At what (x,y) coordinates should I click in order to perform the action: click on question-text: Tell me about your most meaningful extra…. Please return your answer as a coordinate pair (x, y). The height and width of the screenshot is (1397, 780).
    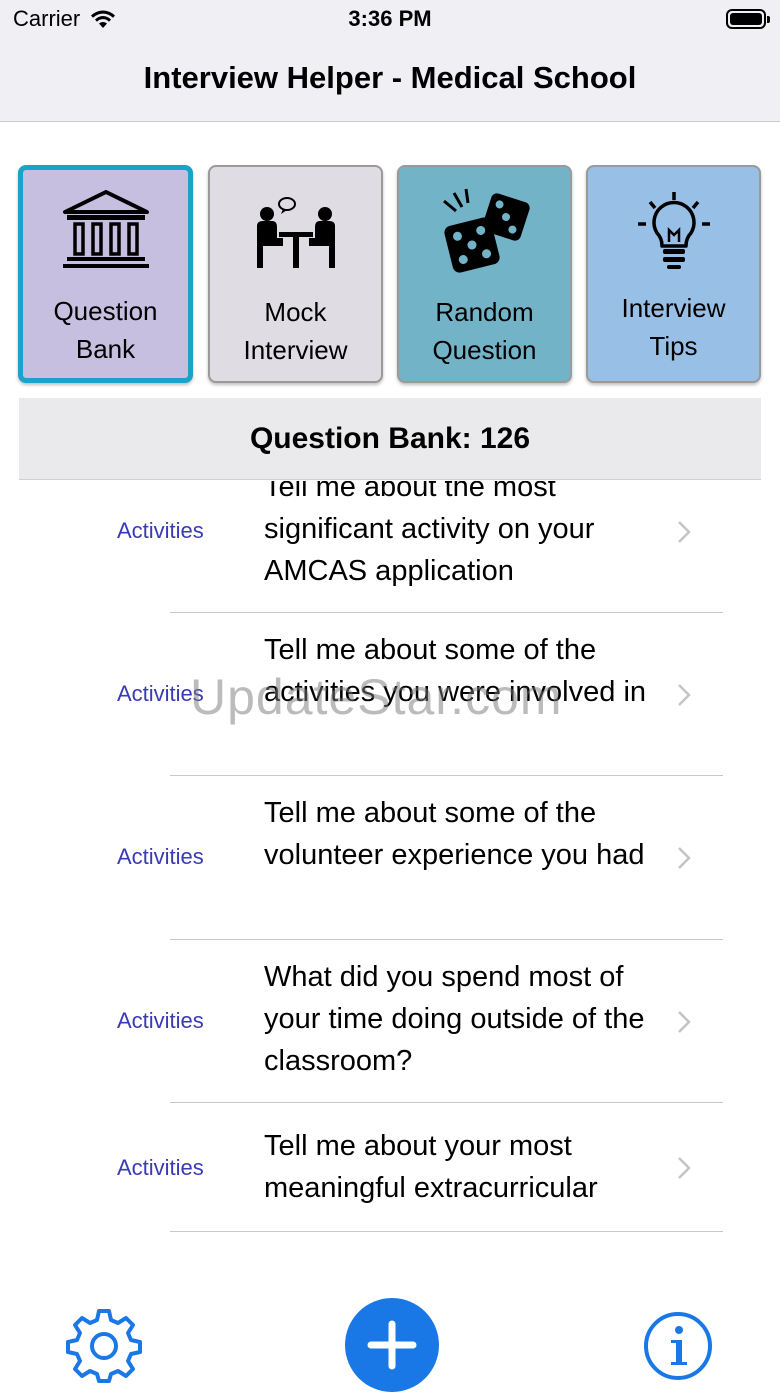
    Looking at the image, I should click on (431, 1167).